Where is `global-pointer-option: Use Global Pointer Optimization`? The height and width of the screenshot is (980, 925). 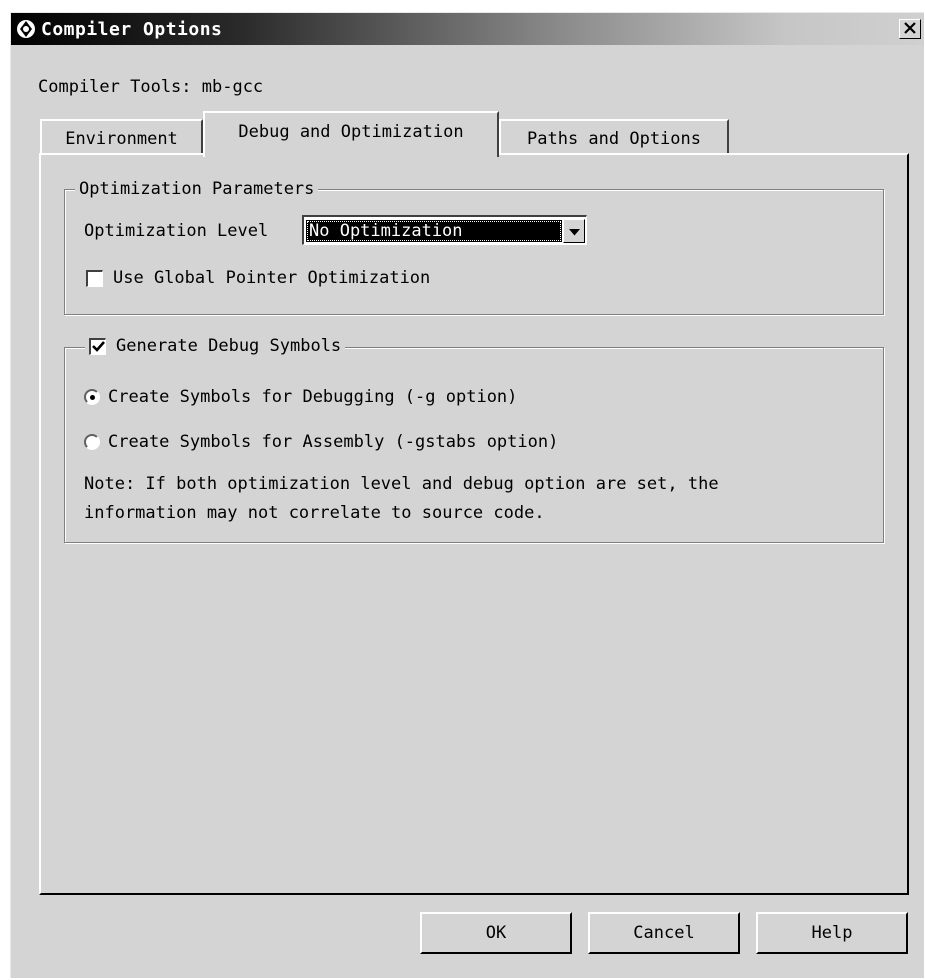 global-pointer-option: Use Global Pointer Optimization is located at coordinates (258, 278).